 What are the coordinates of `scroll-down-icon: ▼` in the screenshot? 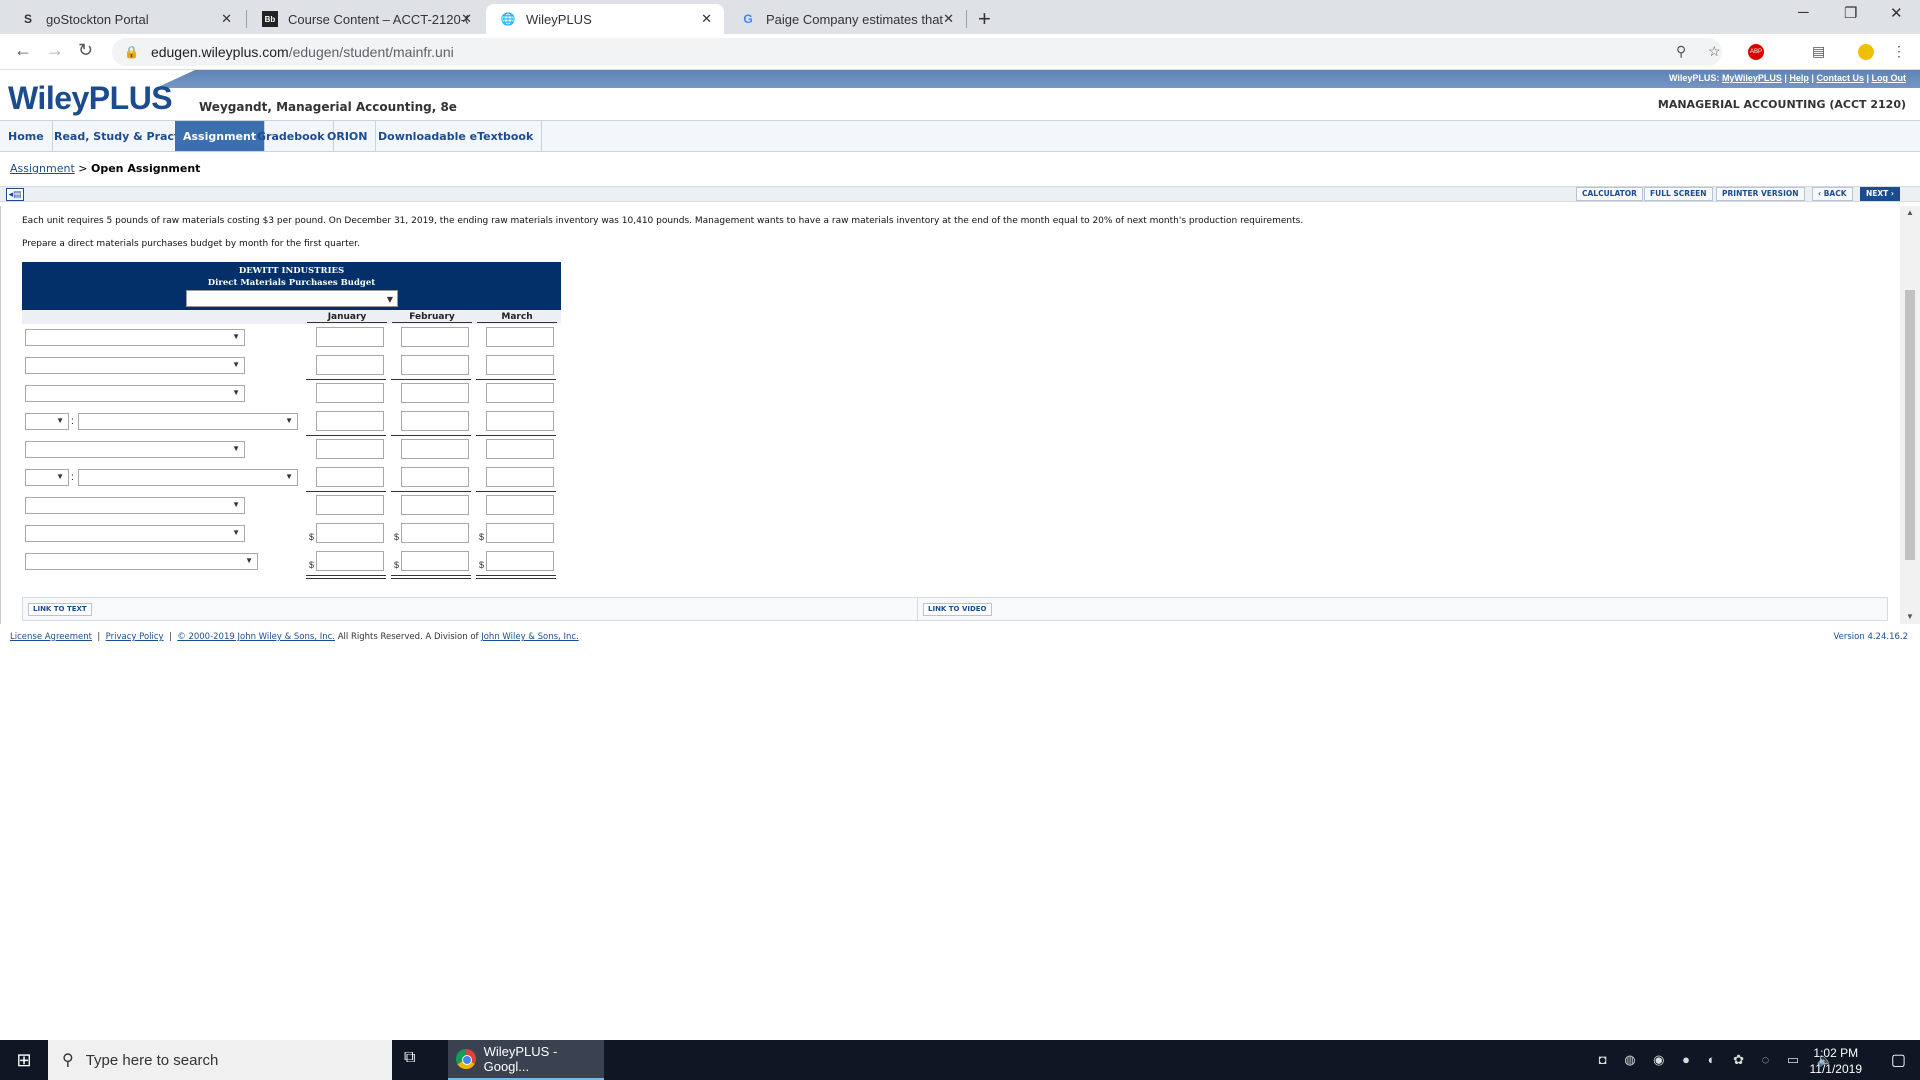 It's located at (1910, 616).